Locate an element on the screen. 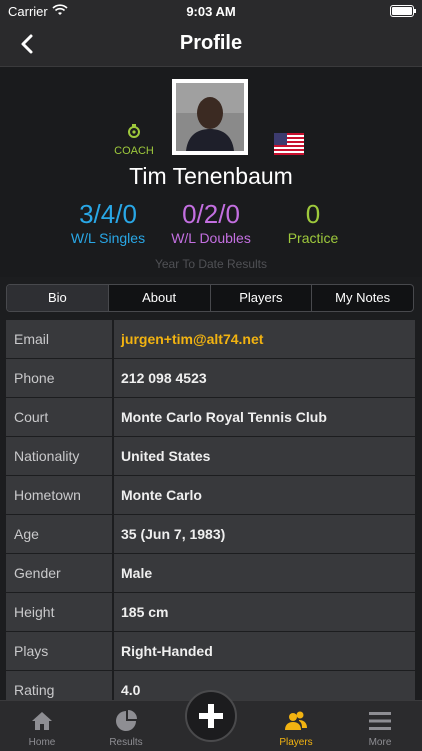  stat-singles-label: W/L Singles is located at coordinates (108, 238).